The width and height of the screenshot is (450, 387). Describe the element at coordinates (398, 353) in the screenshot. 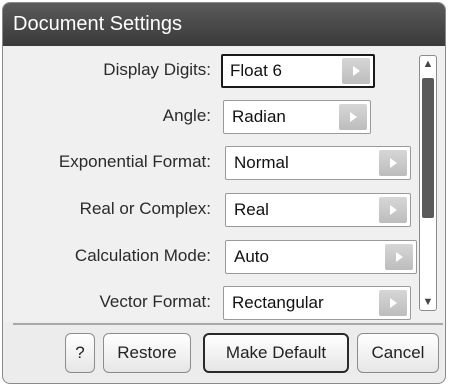

I see `cancel-button: Cancel` at that location.